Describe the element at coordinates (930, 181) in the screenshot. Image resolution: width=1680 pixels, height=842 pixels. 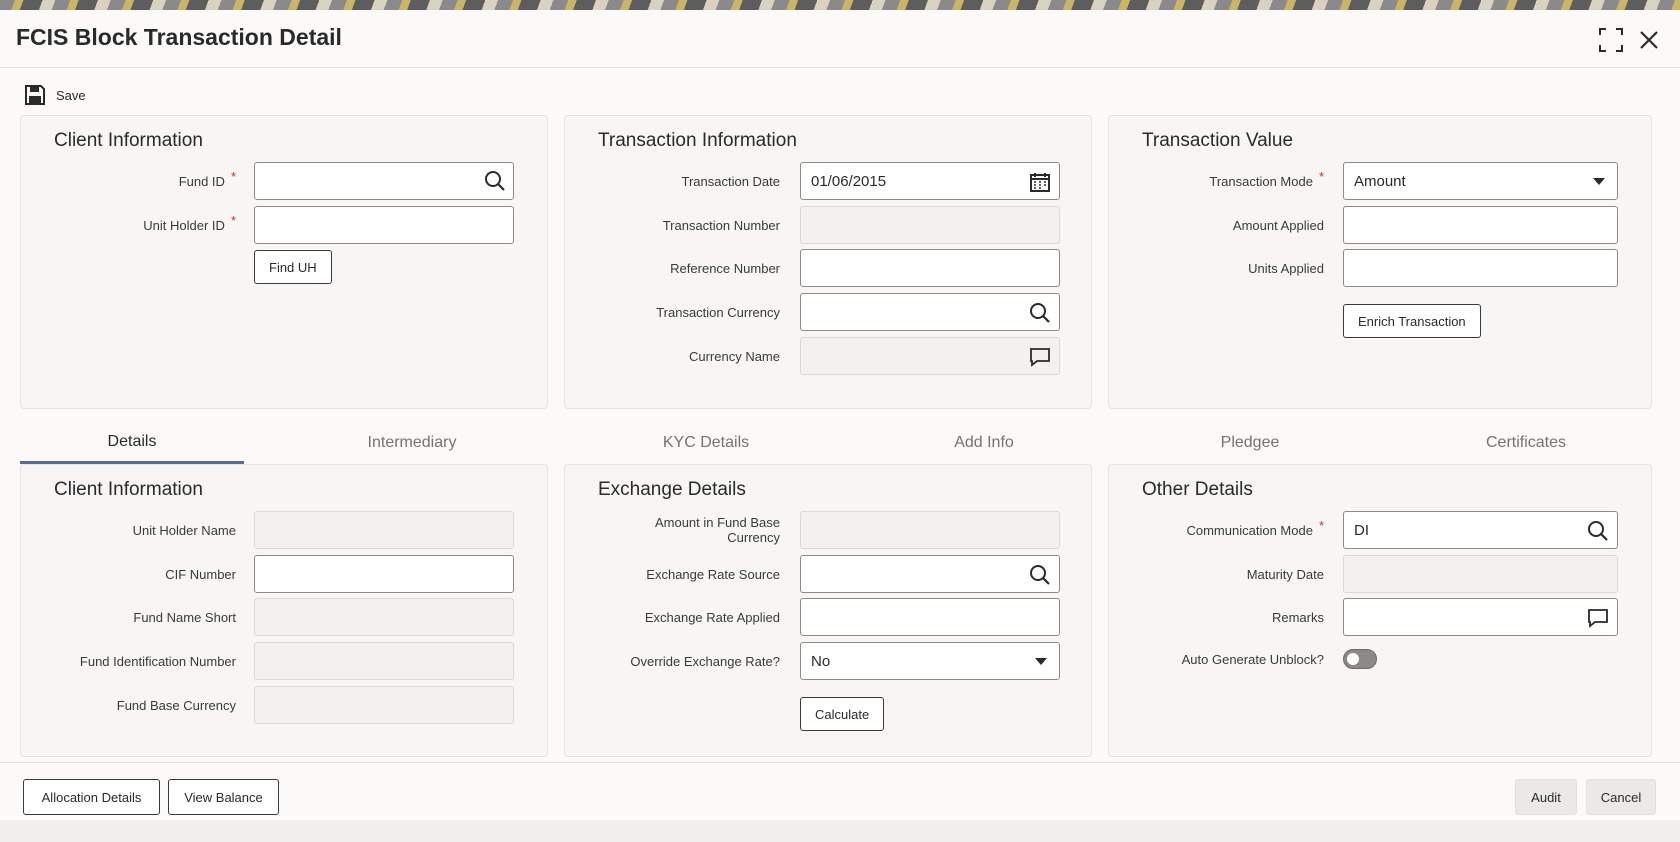
I see `transaction-date-field: 01/06/2015` at that location.